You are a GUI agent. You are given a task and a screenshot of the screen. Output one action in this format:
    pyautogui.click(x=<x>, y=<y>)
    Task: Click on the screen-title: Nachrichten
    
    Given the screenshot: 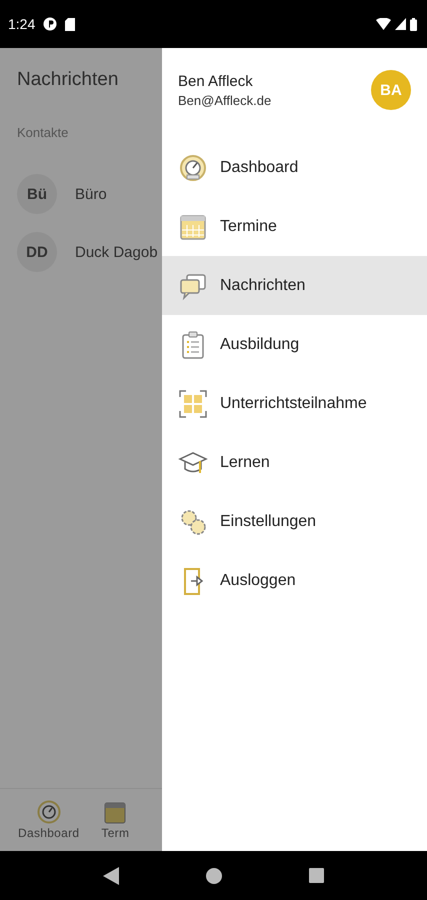 What is the action you would take?
    pyautogui.click(x=68, y=80)
    